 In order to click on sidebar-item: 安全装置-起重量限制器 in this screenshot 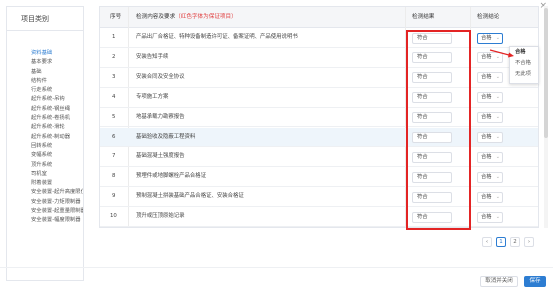, I will do `click(57, 211)`.